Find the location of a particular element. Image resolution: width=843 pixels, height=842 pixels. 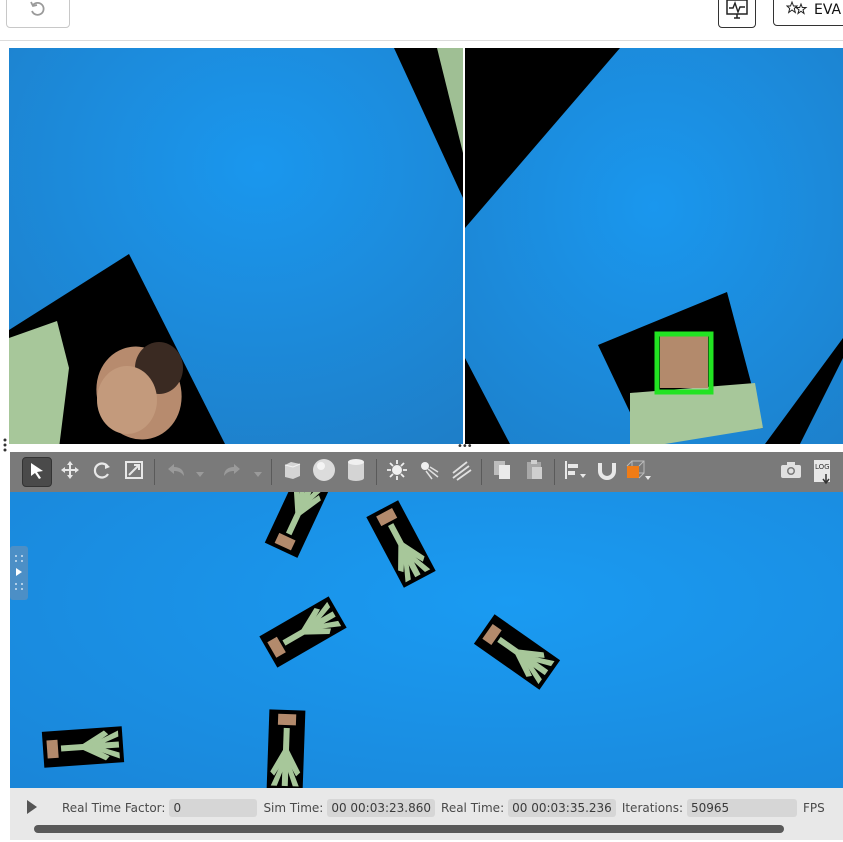

select-arrow-icon is located at coordinates (37, 472).